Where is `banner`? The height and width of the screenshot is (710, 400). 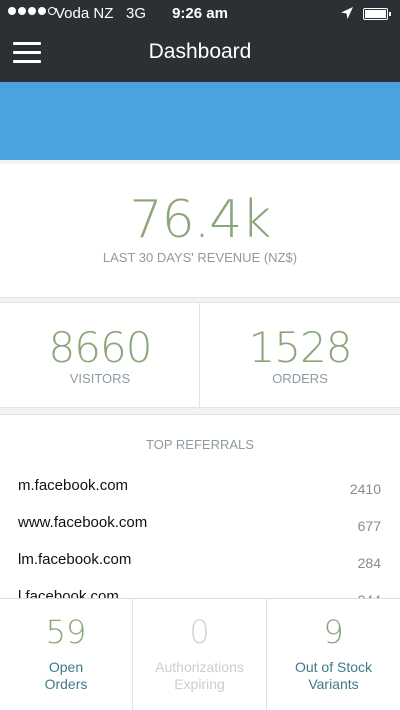 banner is located at coordinates (200, 121).